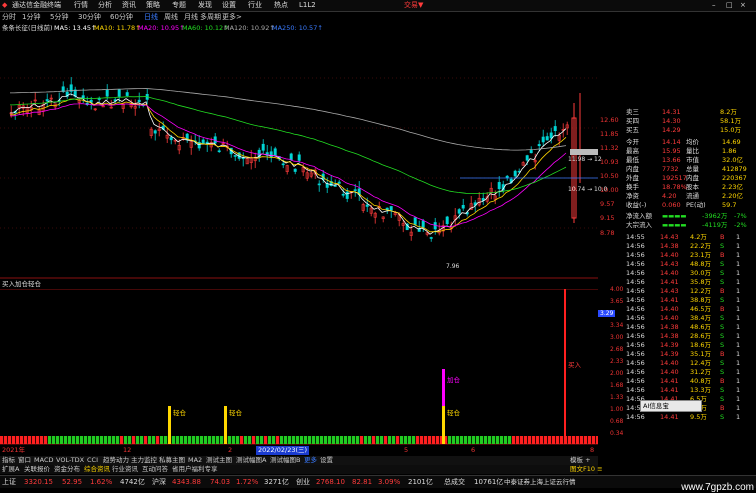 The height and width of the screenshot is (493, 756). What do you see at coordinates (195, 460) in the screenshot?
I see `indicator-tab: MA2` at bounding box center [195, 460].